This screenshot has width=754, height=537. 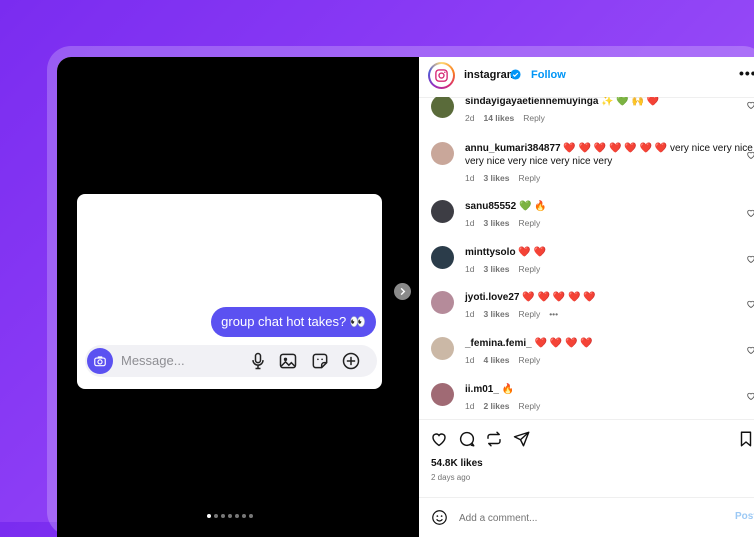 What do you see at coordinates (293, 322) in the screenshot?
I see `chat-bubble: group chat hot takes? 👀` at bounding box center [293, 322].